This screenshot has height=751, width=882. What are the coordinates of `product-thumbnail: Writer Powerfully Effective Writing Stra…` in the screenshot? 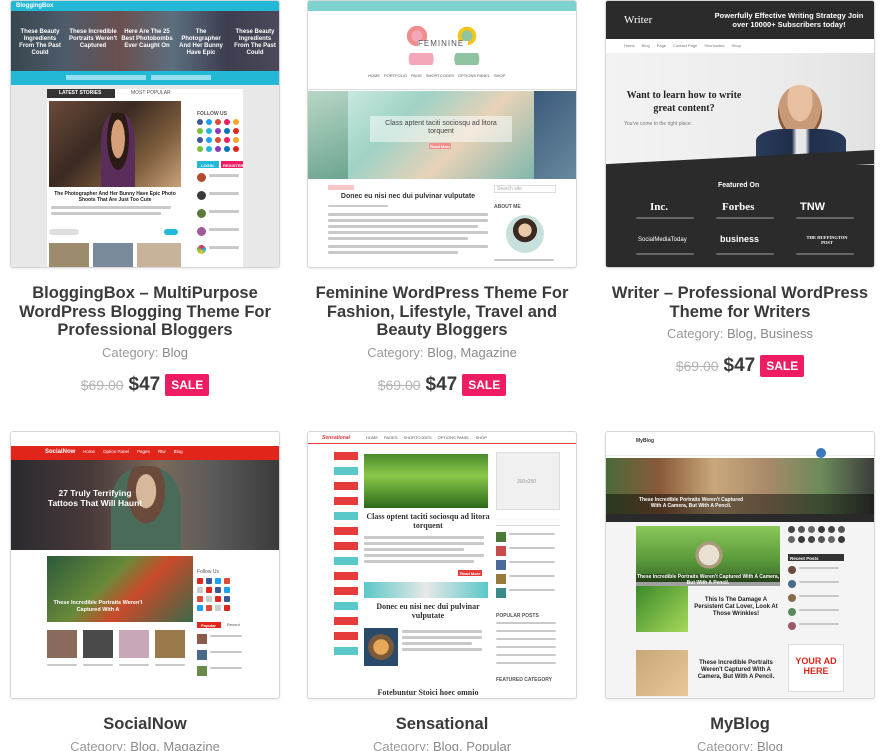 It's located at (740, 134).